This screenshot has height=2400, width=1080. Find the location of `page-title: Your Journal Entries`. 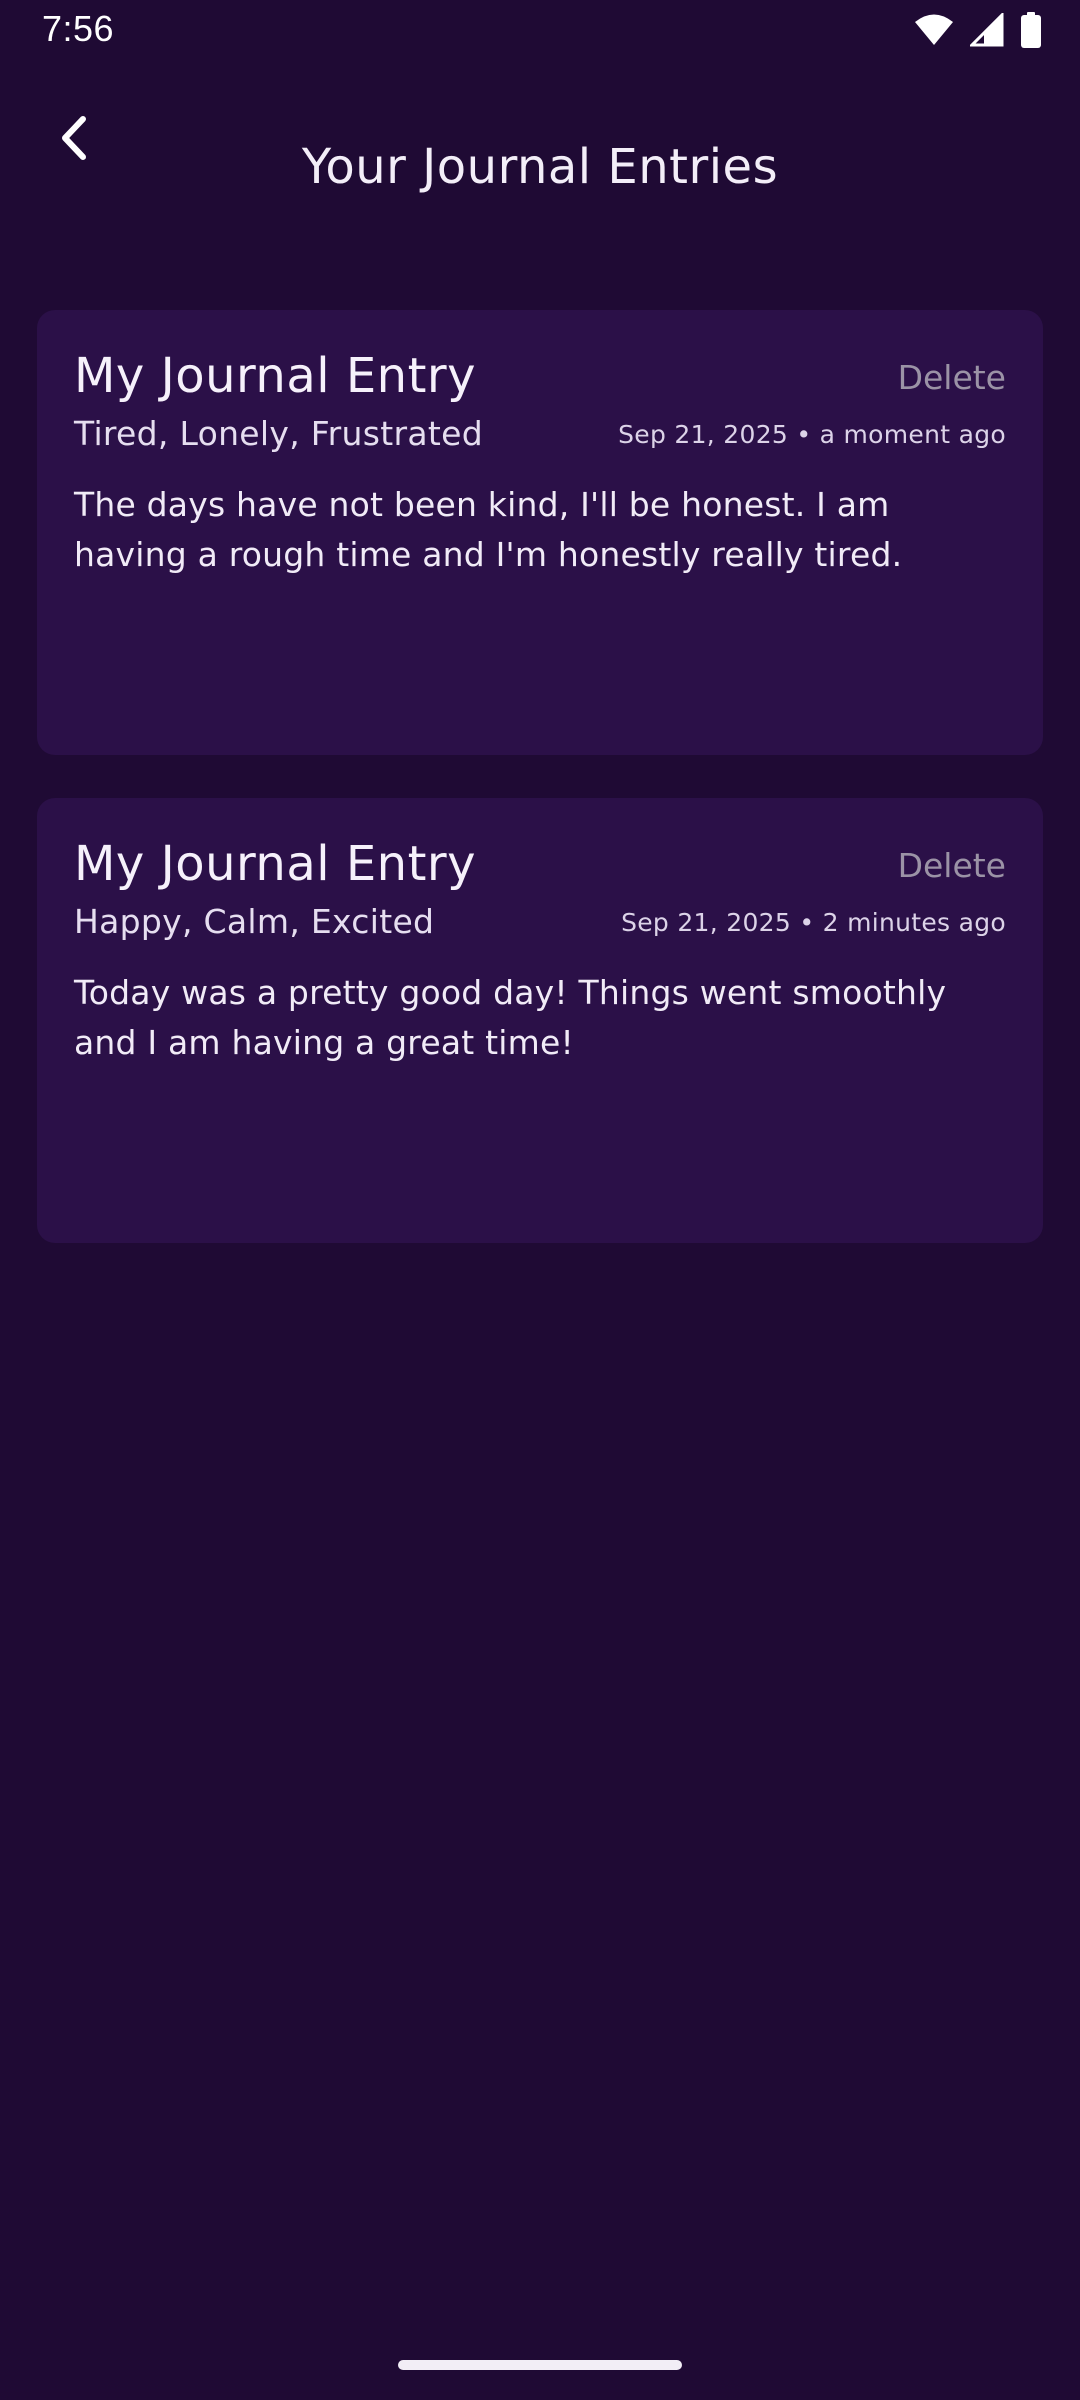

page-title: Your Journal Entries is located at coordinates (540, 167).